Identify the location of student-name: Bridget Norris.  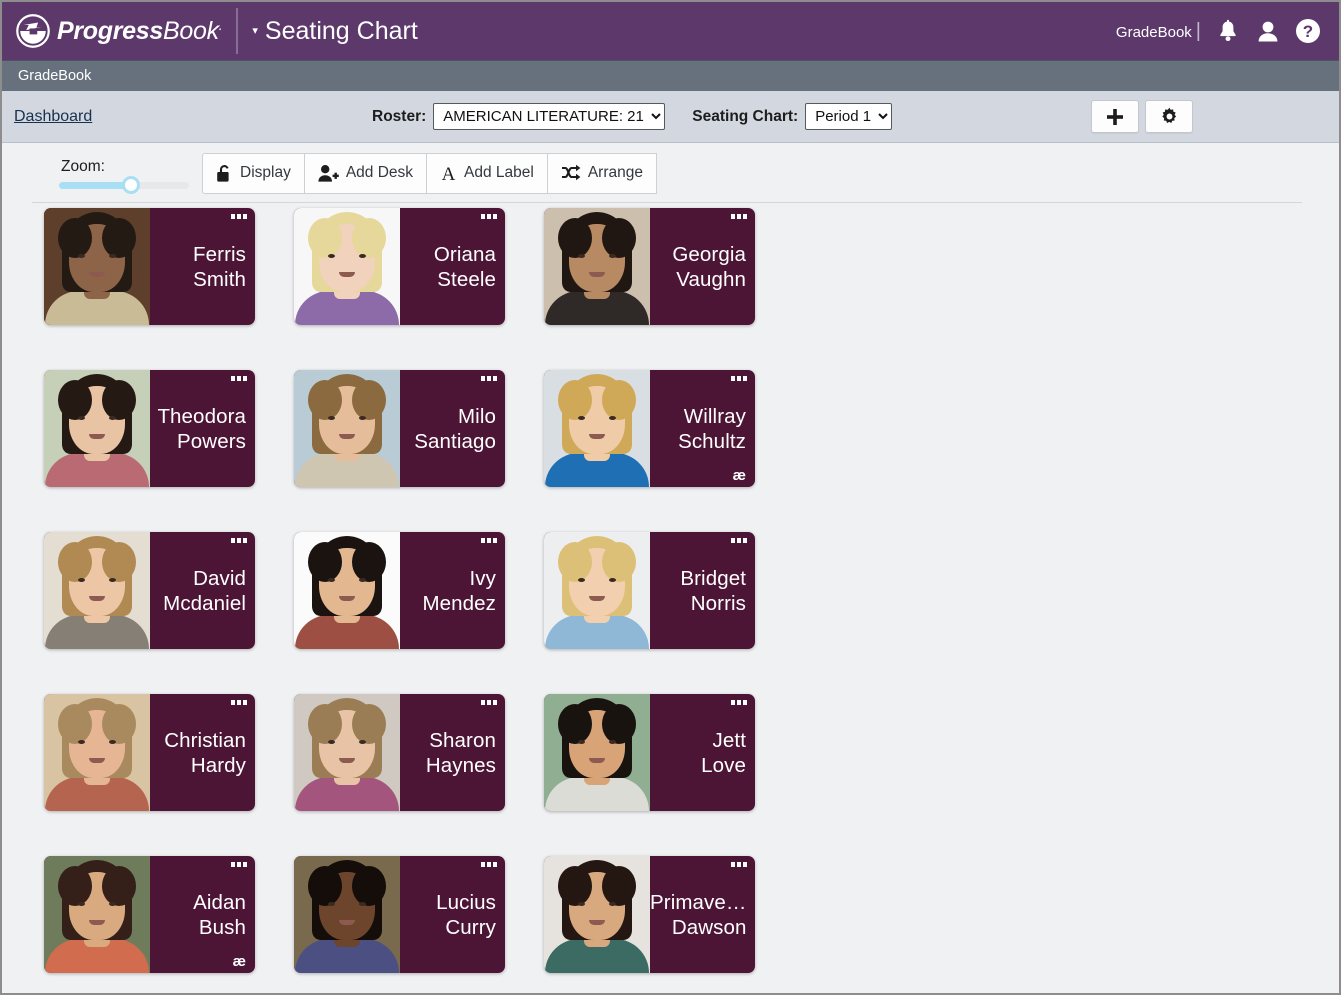
(713, 591).